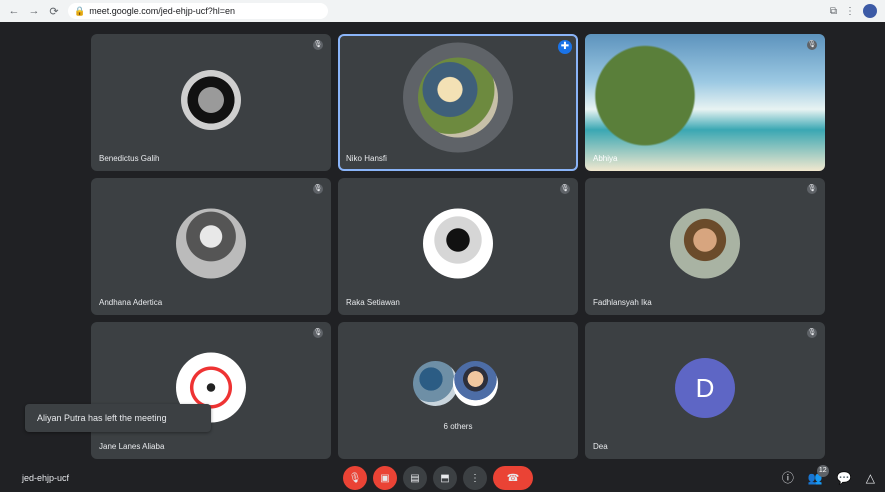 This screenshot has width=885, height=492. What do you see at coordinates (373, 302) in the screenshot?
I see `participant-name: Raka Setiawan` at bounding box center [373, 302].